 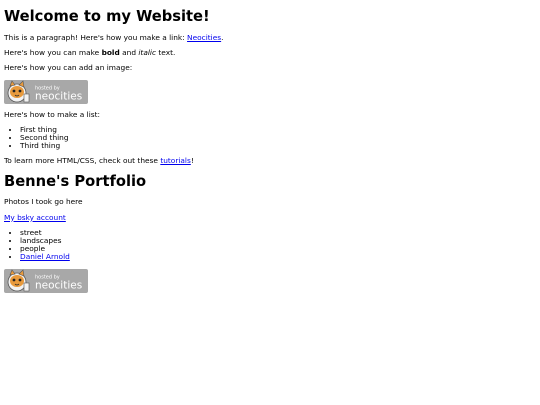 I want to click on photos-paragraph: Photos I took go here, so click(x=43, y=202).